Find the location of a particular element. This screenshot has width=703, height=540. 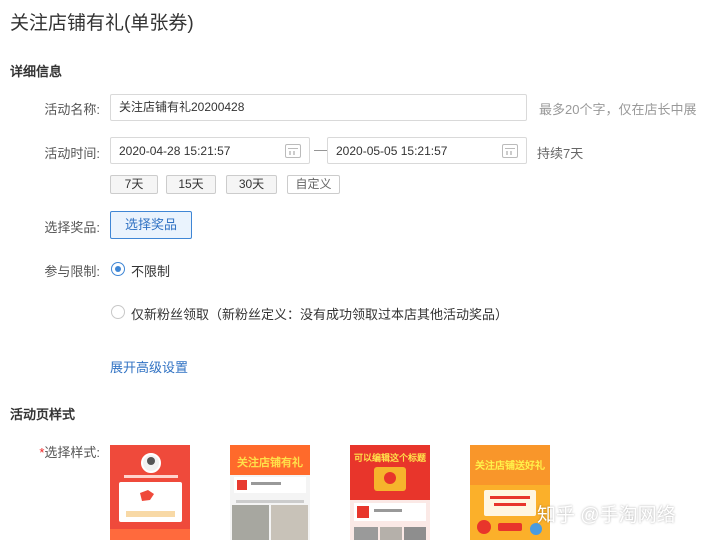

activity-time-label: 活动时间: is located at coordinates (72, 153).